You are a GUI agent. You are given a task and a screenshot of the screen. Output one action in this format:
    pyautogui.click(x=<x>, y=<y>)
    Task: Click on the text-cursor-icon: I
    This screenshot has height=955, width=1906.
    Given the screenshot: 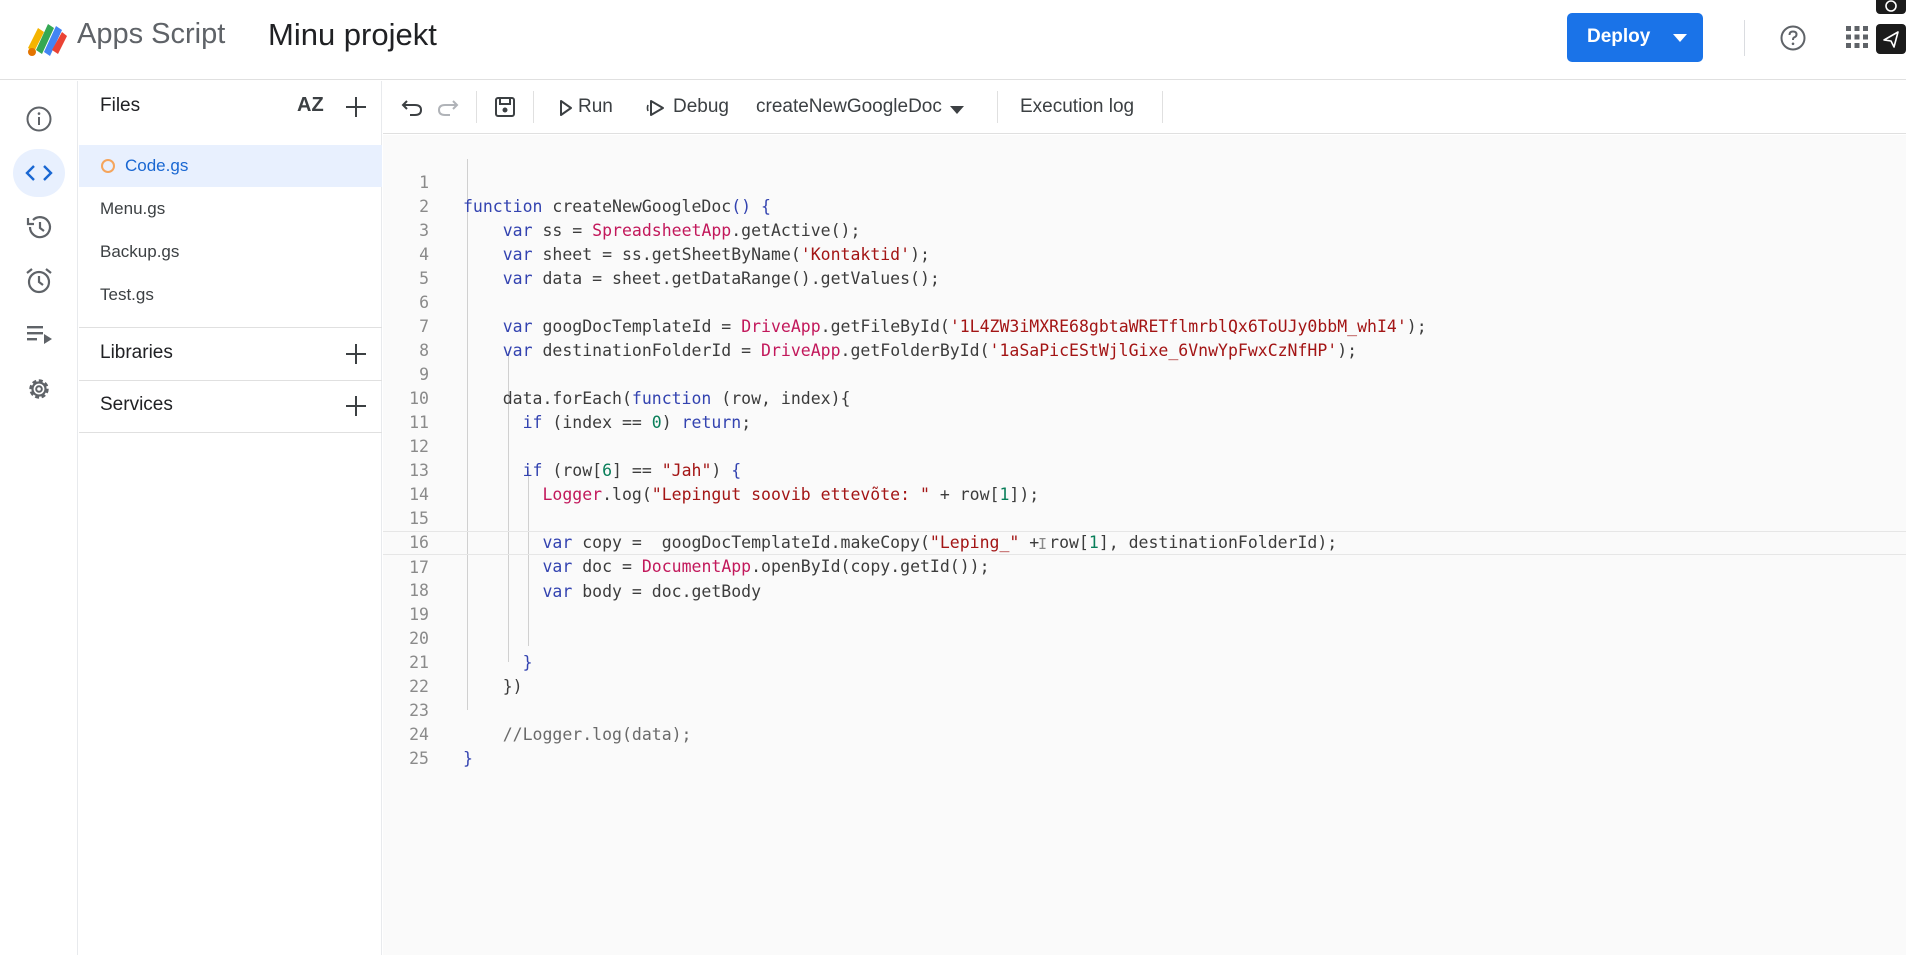 What is the action you would take?
    pyautogui.click(x=1043, y=544)
    